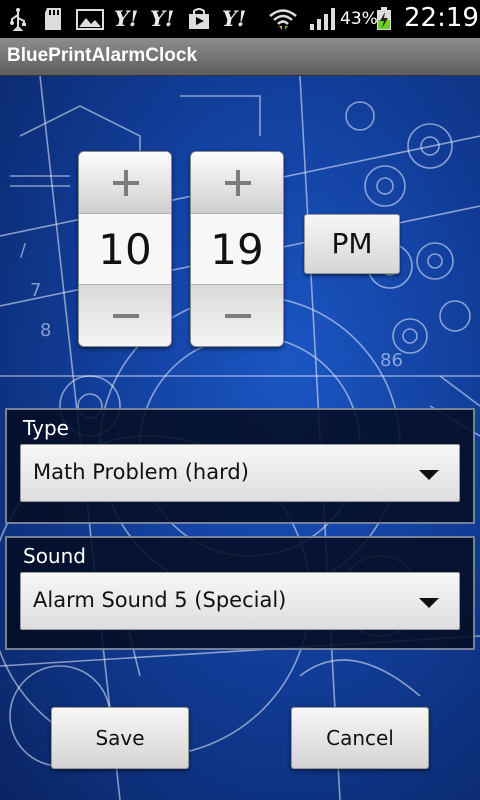 The image size is (480, 800). Describe the element at coordinates (23, 250) in the screenshot. I see `blueprint-glyph: /` at that location.